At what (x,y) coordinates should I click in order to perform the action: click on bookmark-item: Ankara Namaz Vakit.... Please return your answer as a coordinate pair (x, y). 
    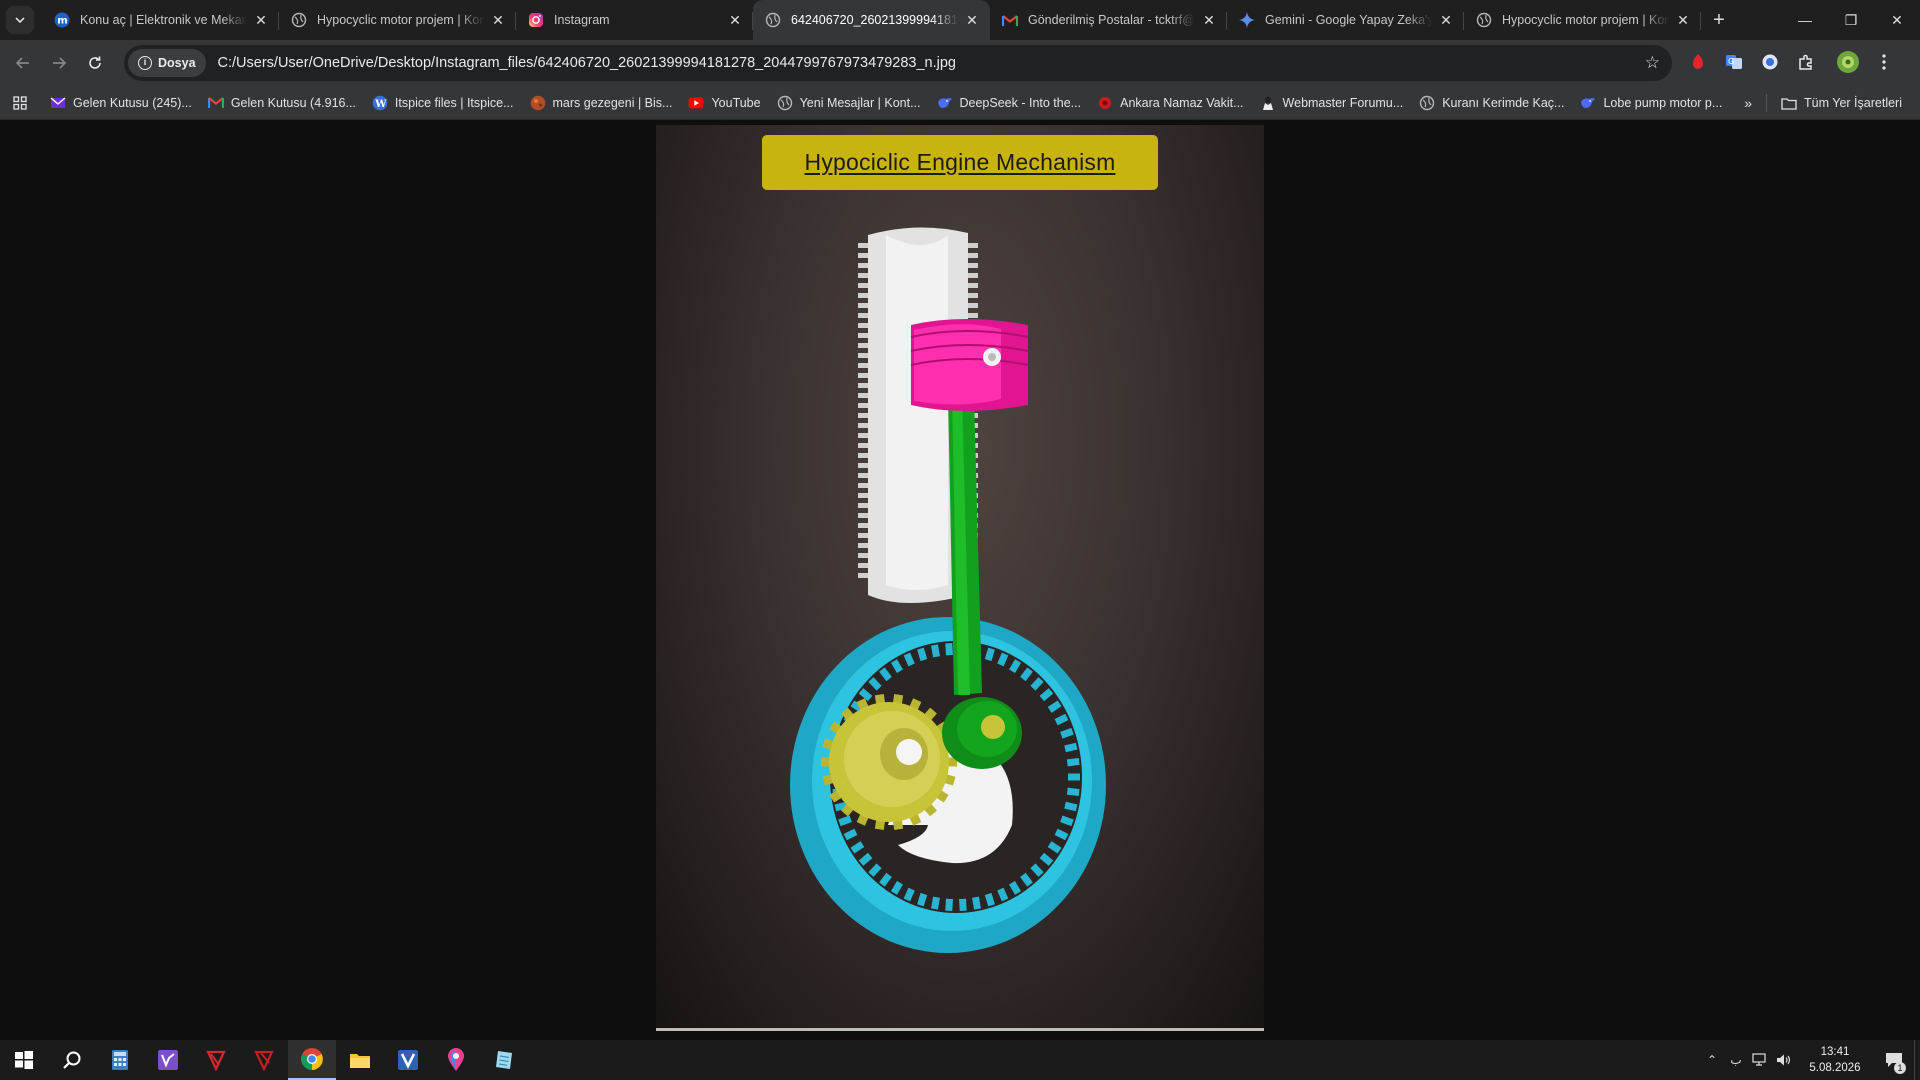
    Looking at the image, I should click on (1170, 103).